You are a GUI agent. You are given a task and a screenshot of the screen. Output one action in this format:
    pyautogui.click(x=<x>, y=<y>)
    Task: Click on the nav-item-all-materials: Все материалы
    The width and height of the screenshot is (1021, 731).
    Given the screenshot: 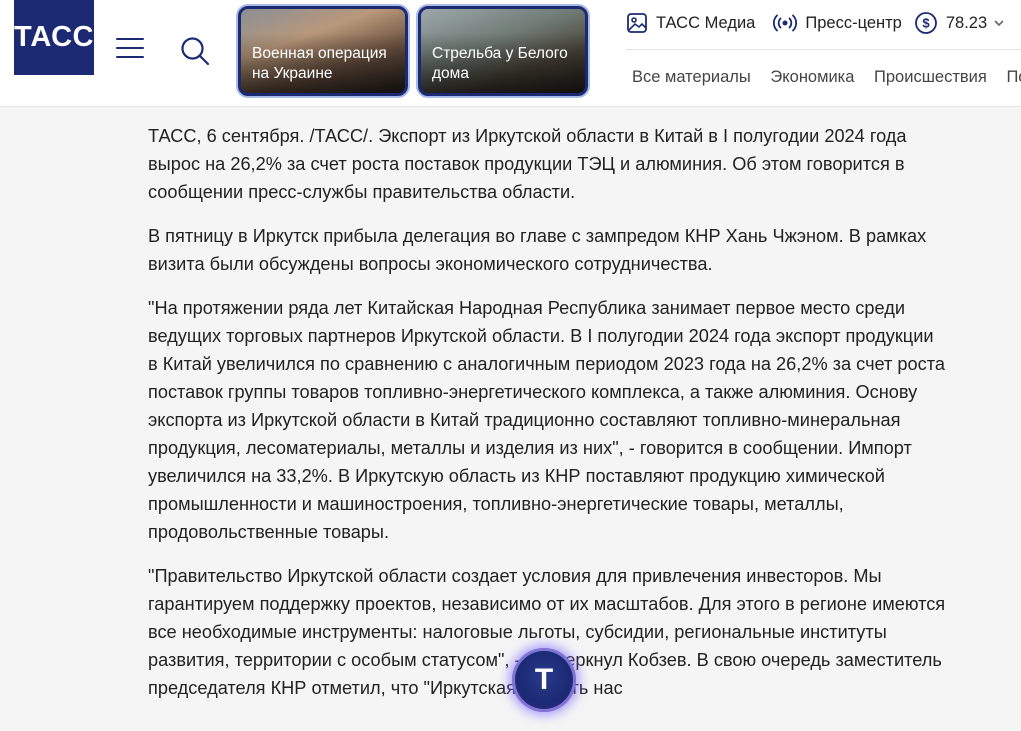 What is the action you would take?
    pyautogui.click(x=691, y=77)
    